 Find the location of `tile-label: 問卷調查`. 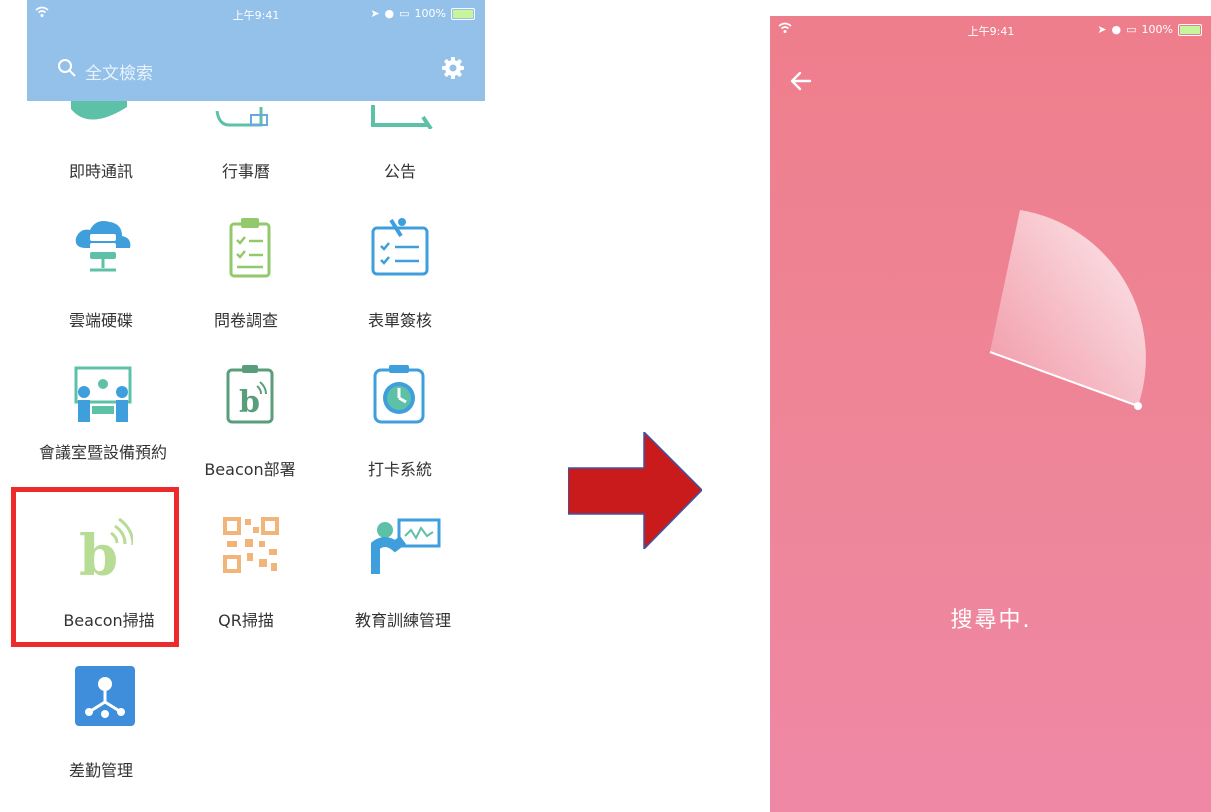

tile-label: 問卷調查 is located at coordinates (245, 320).